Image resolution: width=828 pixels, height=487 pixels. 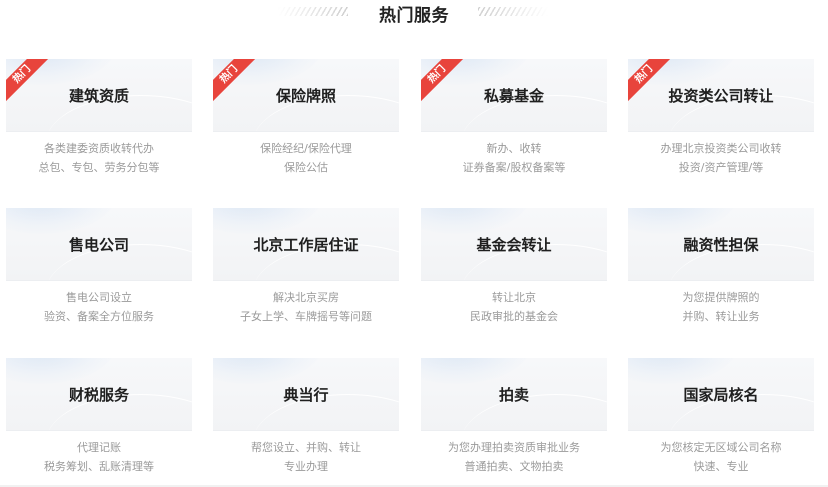 What do you see at coordinates (99, 271) in the screenshot?
I see `service-card-electricity-company: 售电公司 售电公司设立 验资、备案全方位服务` at bounding box center [99, 271].